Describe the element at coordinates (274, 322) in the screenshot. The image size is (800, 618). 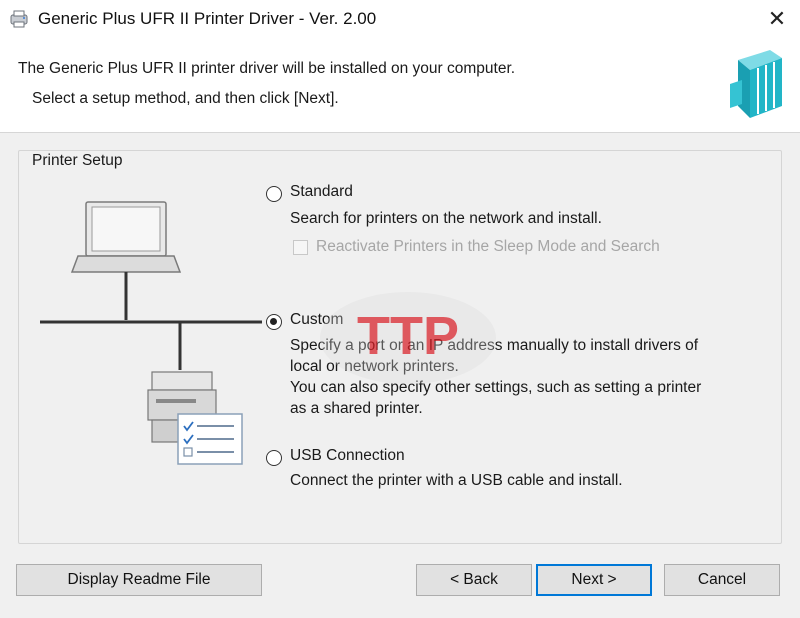
I see `custom-radio` at that location.